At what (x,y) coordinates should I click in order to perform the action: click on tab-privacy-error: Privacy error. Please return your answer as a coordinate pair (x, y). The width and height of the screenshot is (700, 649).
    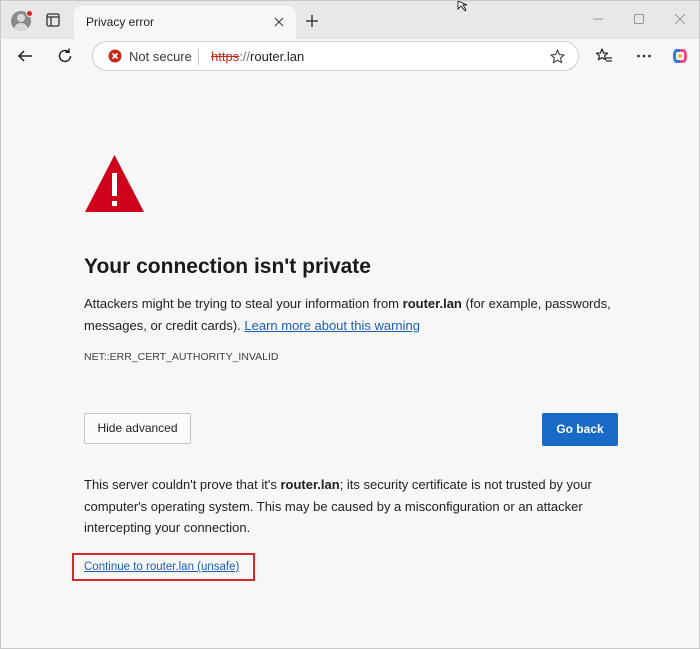
    Looking at the image, I should click on (185, 22).